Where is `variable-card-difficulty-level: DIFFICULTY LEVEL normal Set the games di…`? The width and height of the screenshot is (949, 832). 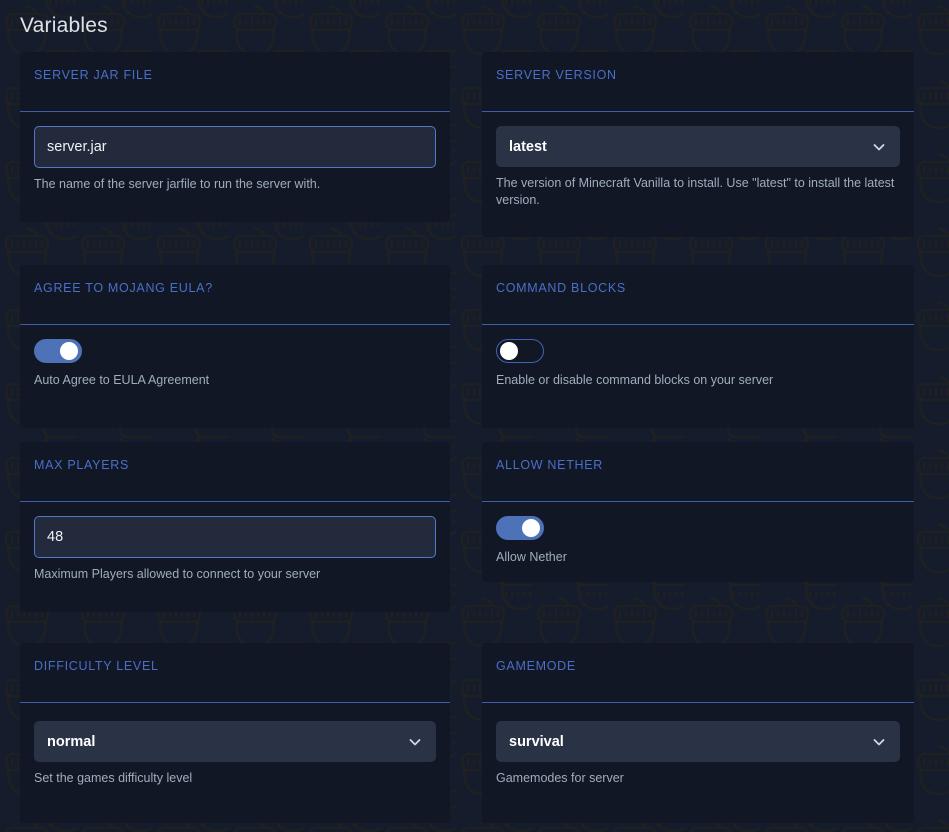 variable-card-difficulty-level: DIFFICULTY LEVEL normal Set the games di… is located at coordinates (235, 733).